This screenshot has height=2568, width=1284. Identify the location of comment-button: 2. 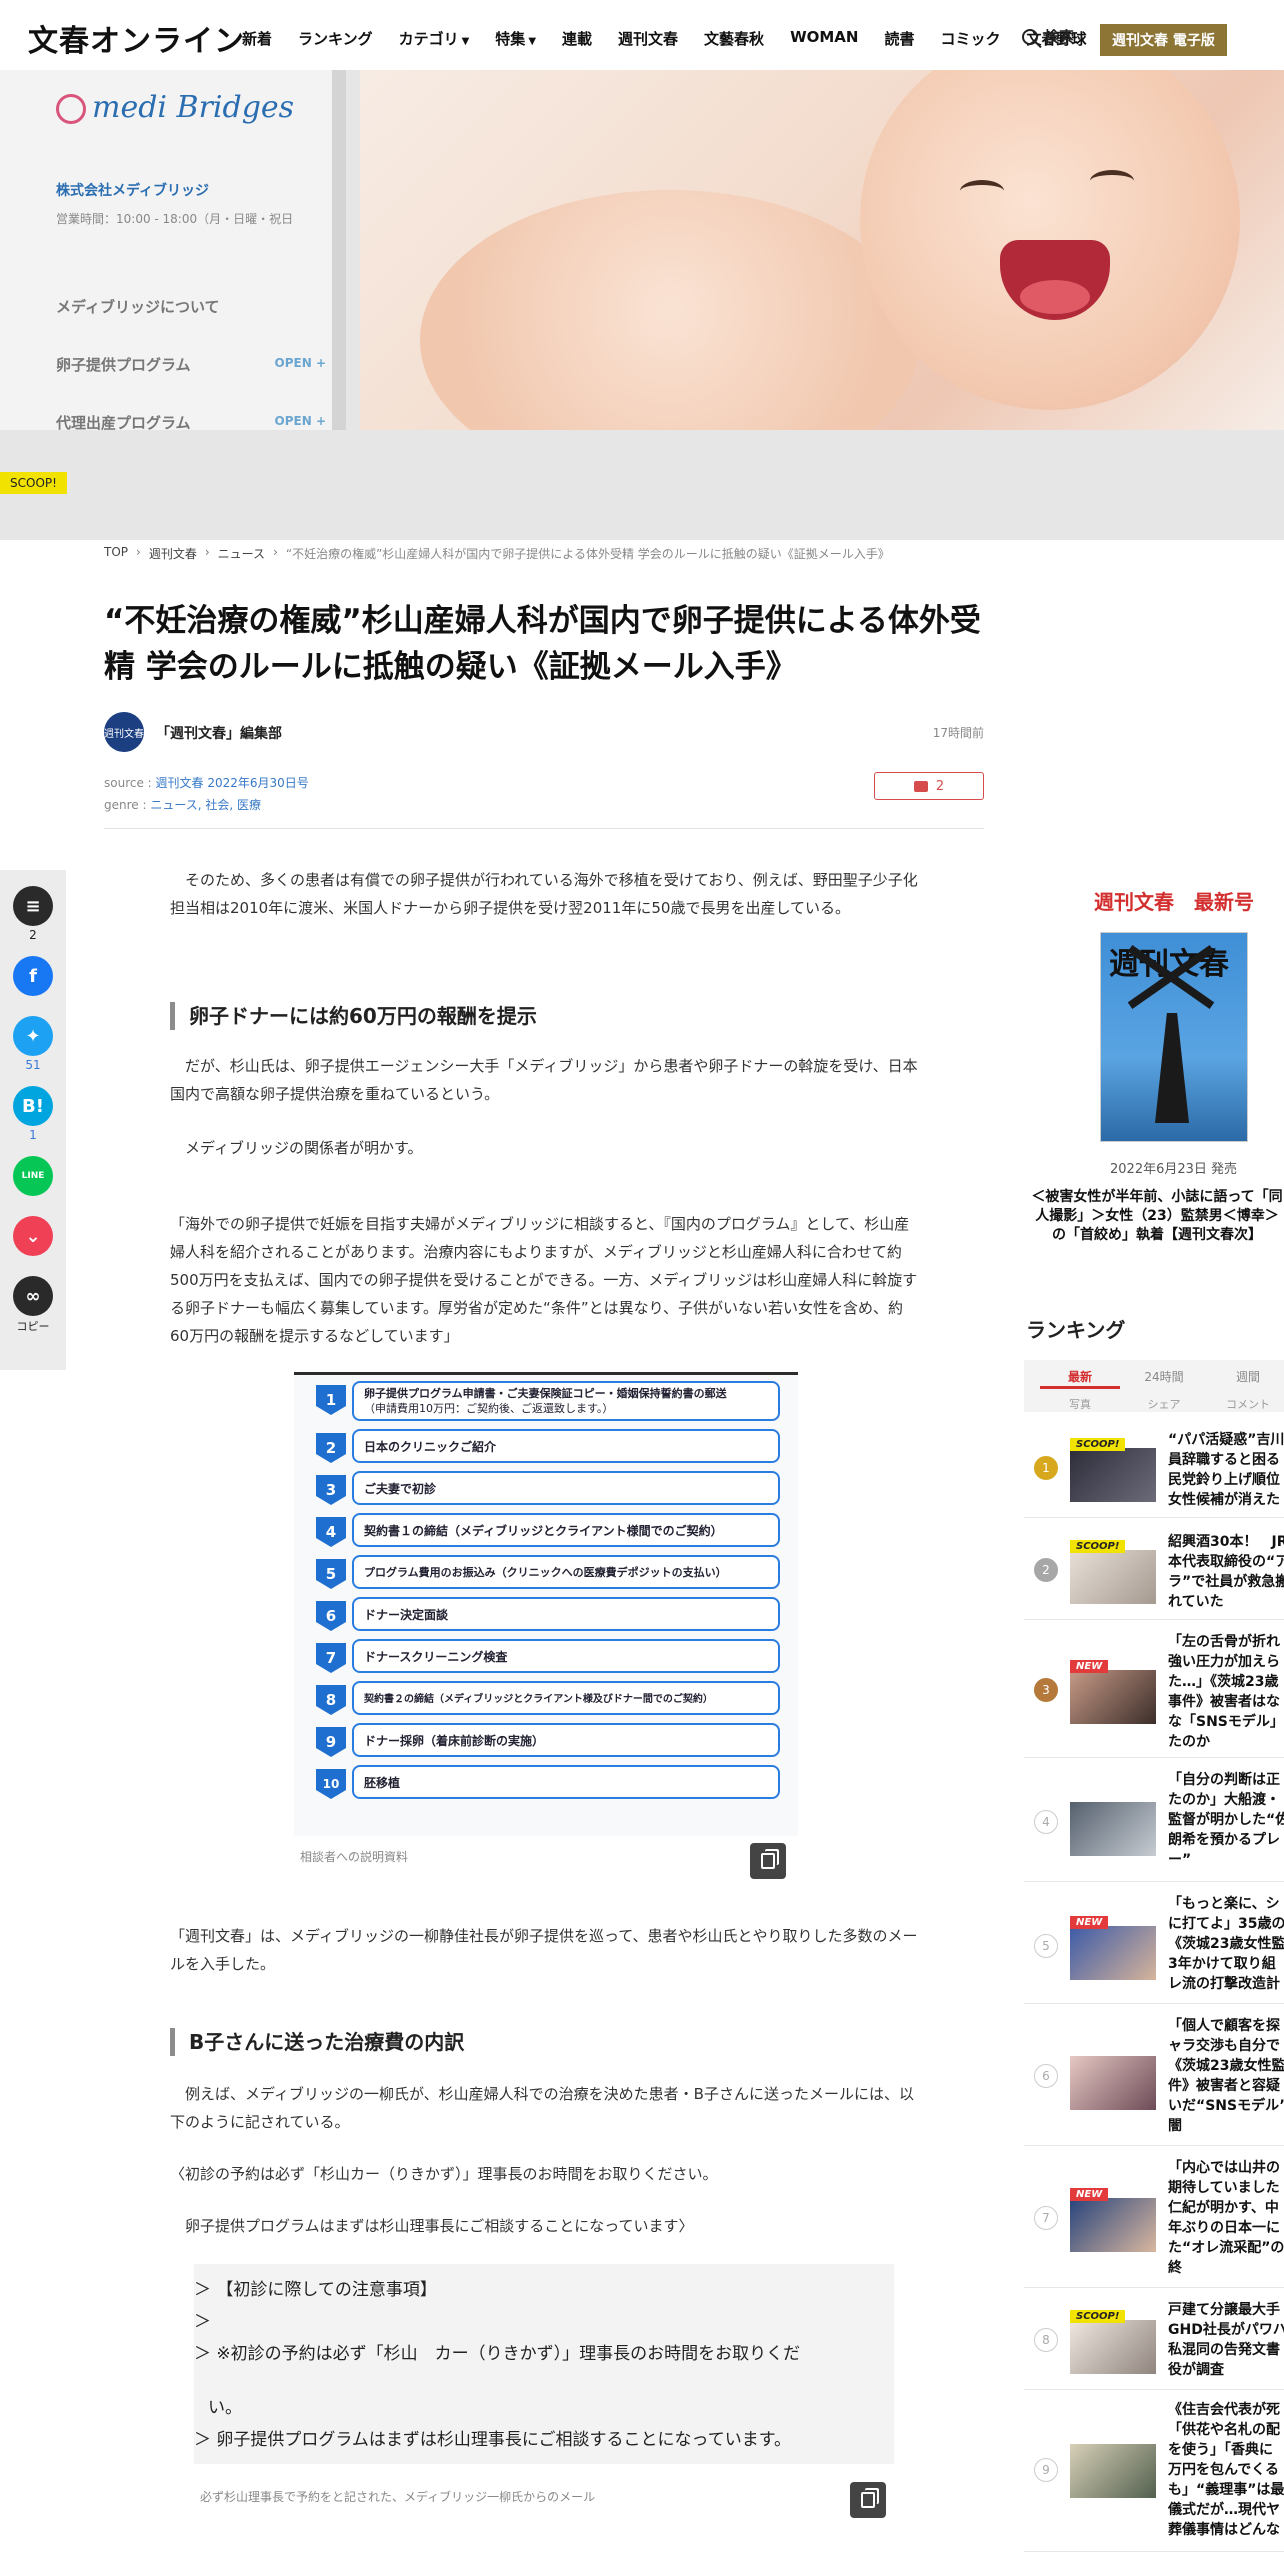
(929, 786).